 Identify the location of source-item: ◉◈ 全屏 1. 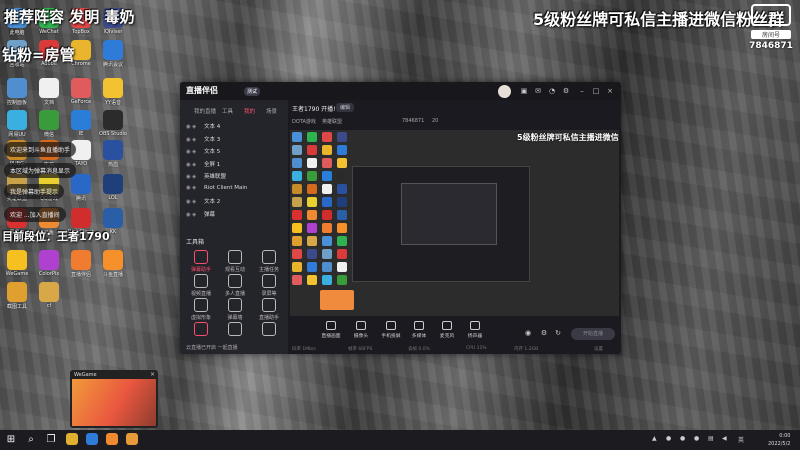
(203, 166).